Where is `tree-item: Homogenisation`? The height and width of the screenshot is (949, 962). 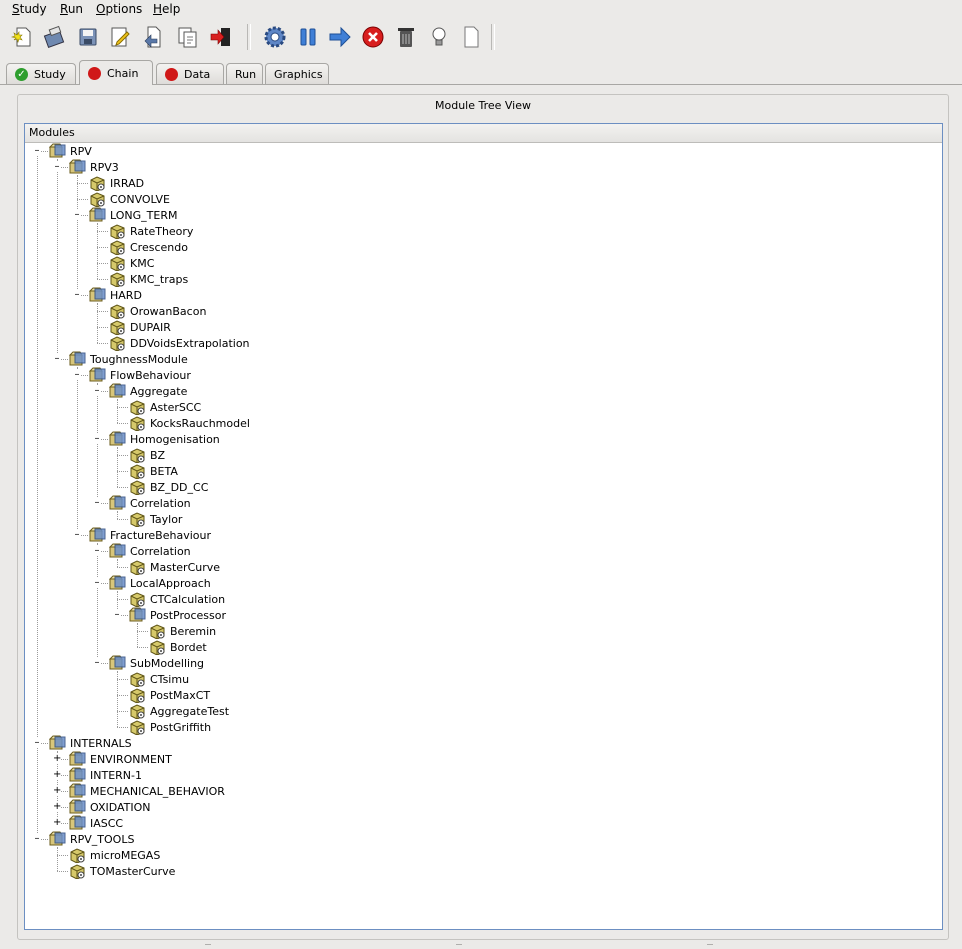
tree-item: Homogenisation is located at coordinates (164, 439).